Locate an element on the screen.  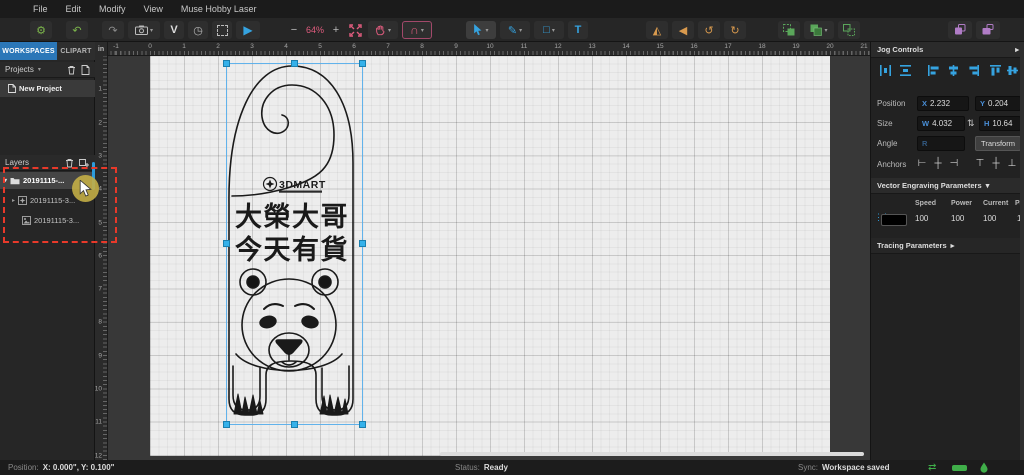
anchor-center-h-button: ┼ is located at coordinates (938, 163).